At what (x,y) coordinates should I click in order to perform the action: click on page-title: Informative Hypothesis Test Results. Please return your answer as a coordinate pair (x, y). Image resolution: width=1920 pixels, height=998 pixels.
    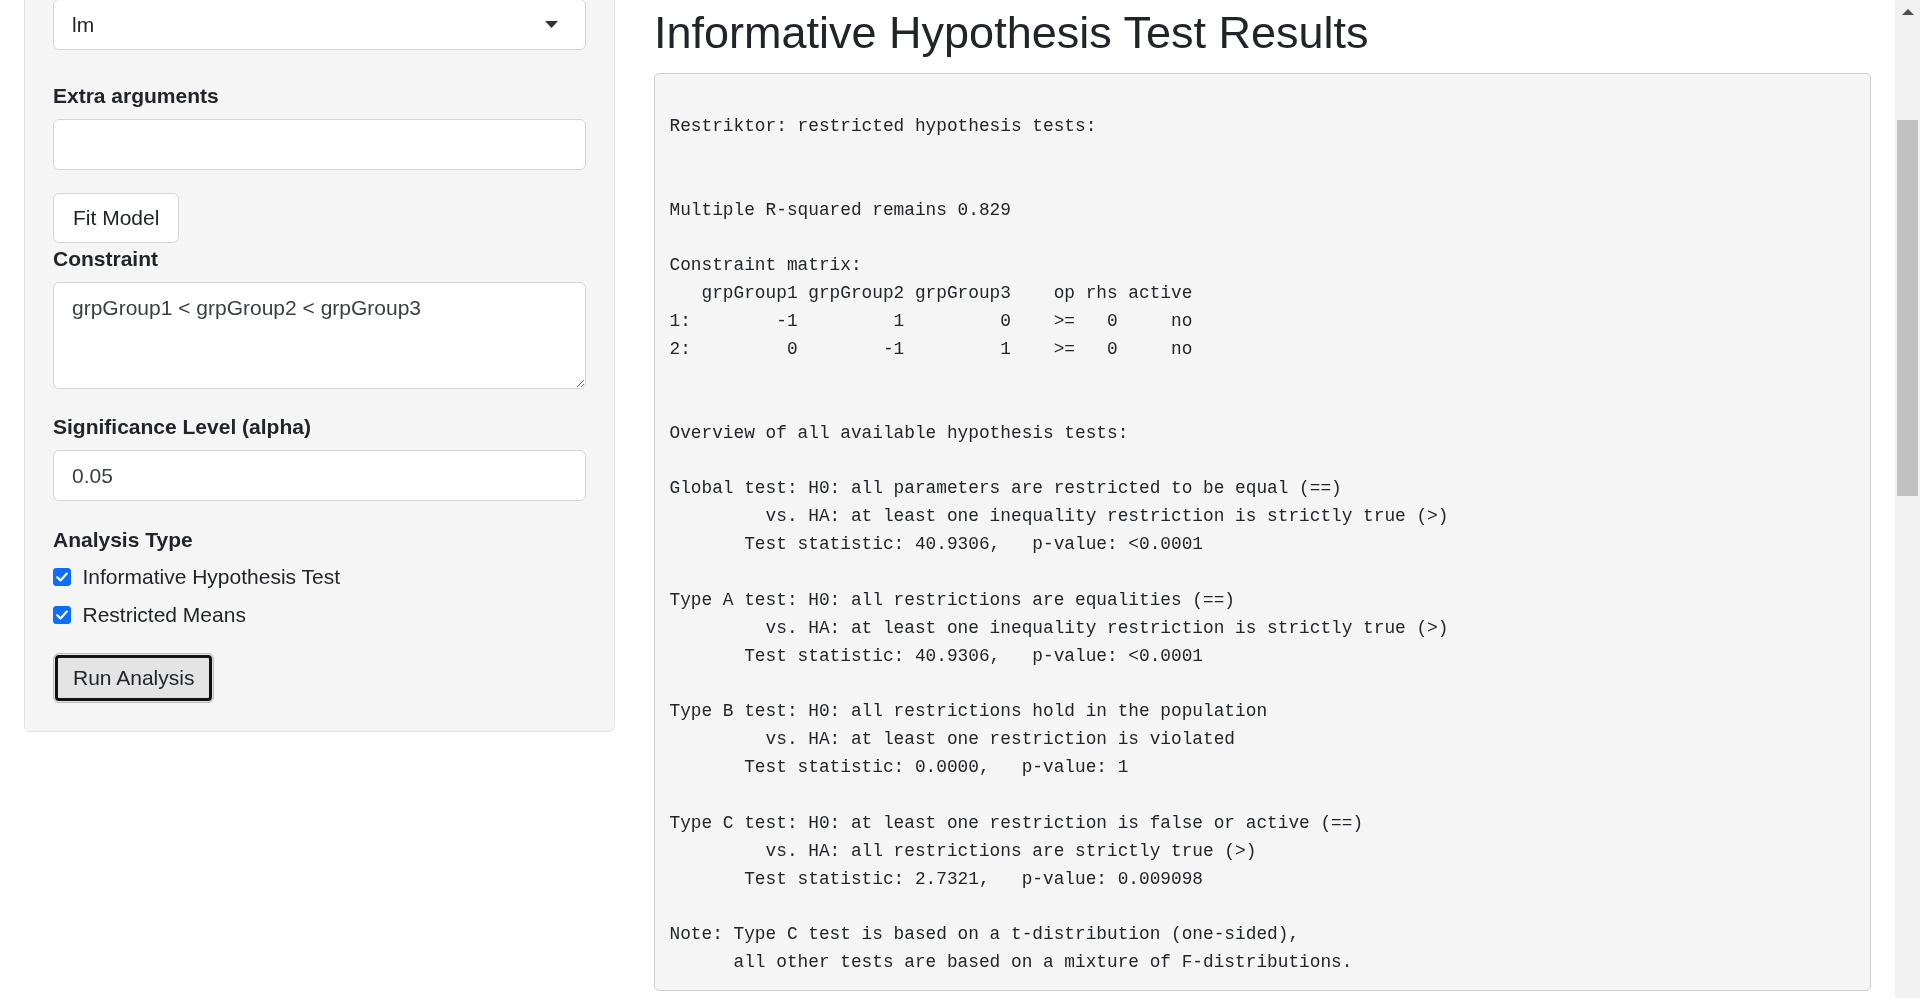
    Looking at the image, I should click on (1012, 33).